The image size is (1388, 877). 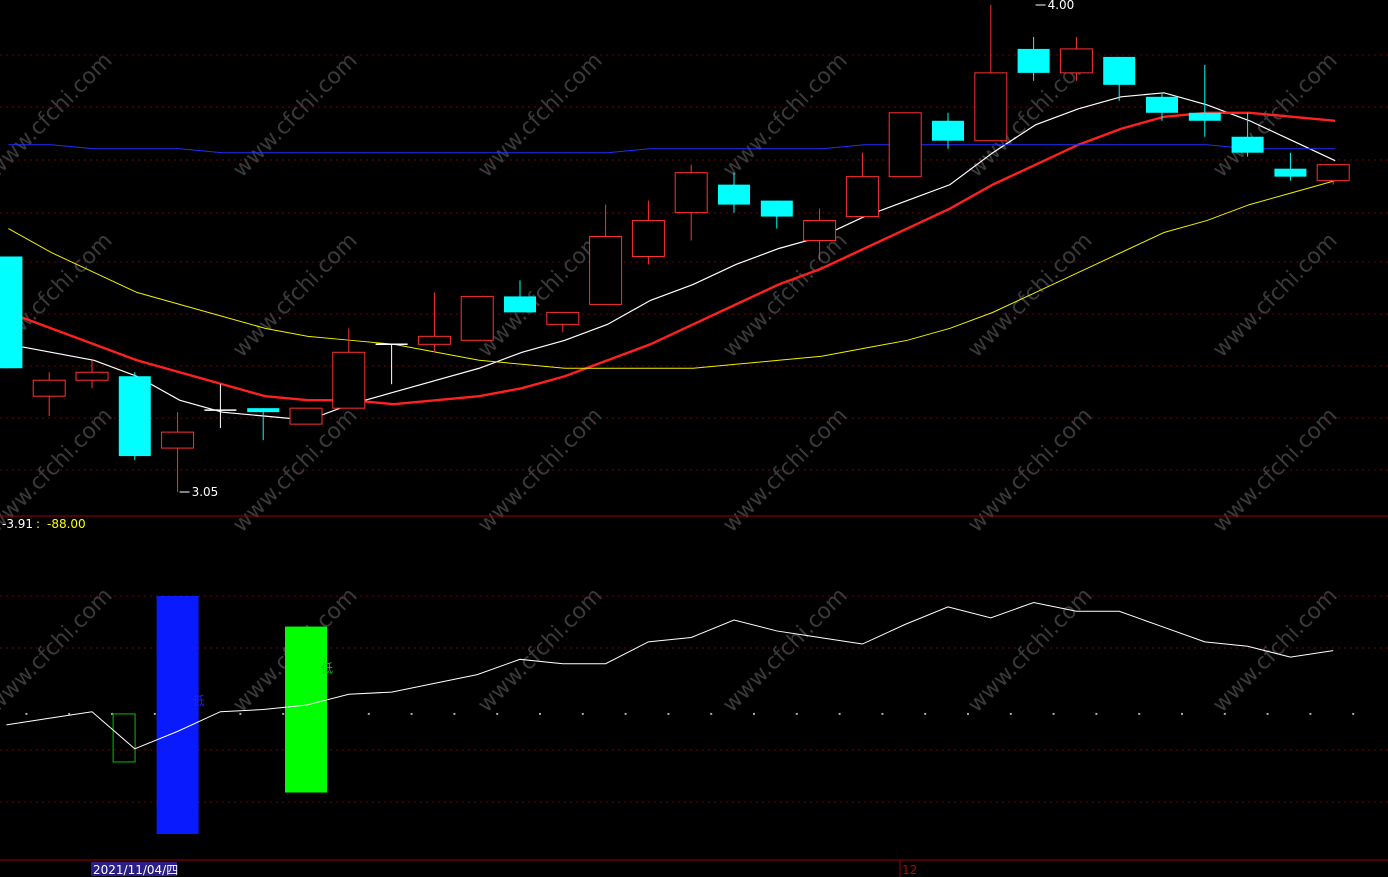 What do you see at coordinates (66, 524) in the screenshot?
I see `indicator-value-2: -88.00` at bounding box center [66, 524].